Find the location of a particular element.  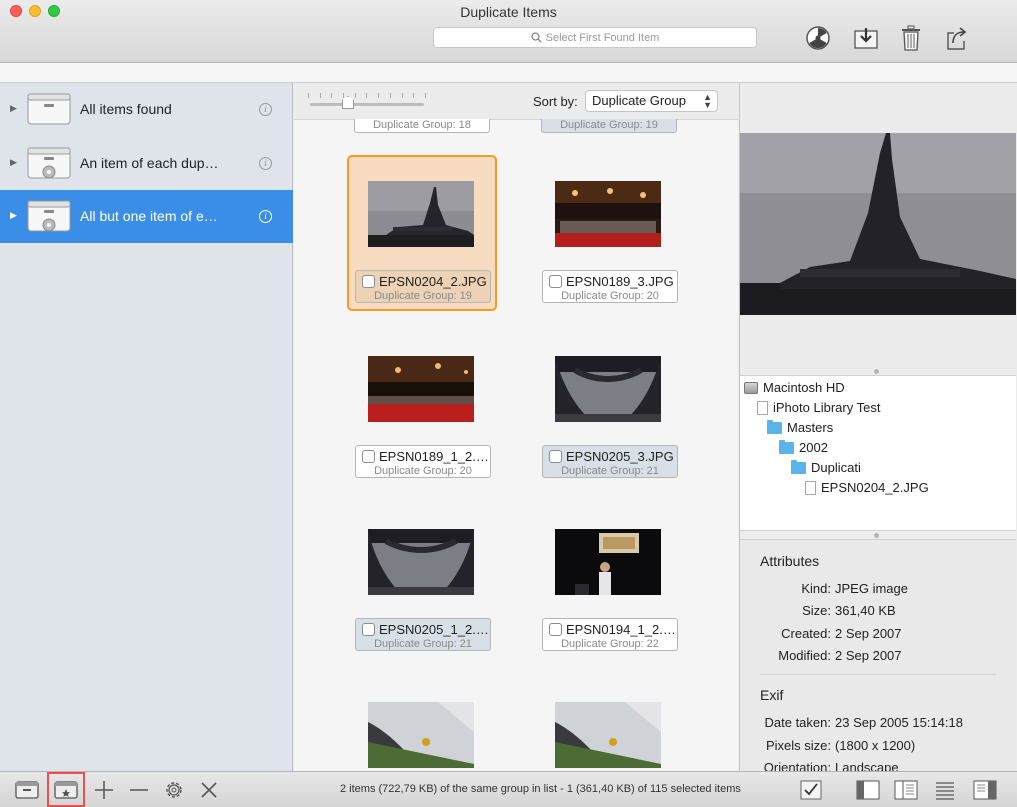

tile-caption: EPSN0205_1_2.… Duplicate Group: 21 is located at coordinates (423, 634).